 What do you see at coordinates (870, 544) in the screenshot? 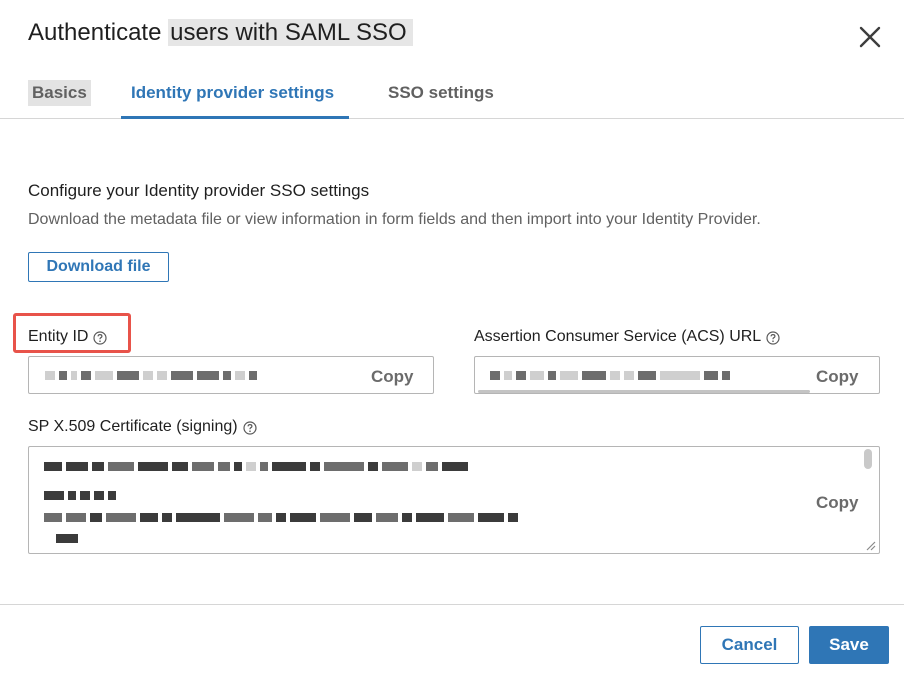
I see `resize-grip-icon` at bounding box center [870, 544].